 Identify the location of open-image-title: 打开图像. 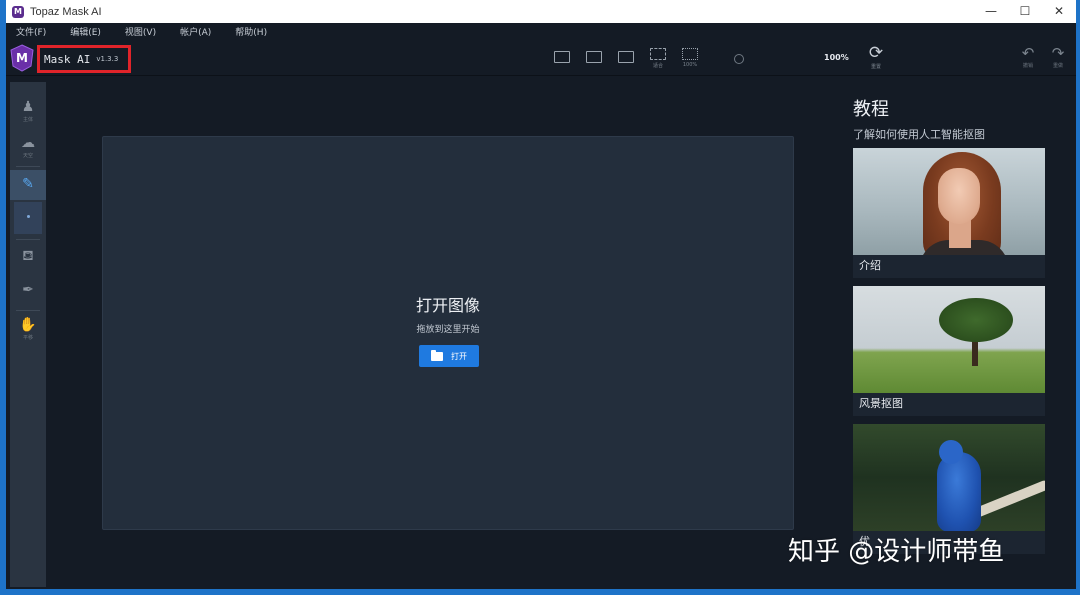
(447, 305).